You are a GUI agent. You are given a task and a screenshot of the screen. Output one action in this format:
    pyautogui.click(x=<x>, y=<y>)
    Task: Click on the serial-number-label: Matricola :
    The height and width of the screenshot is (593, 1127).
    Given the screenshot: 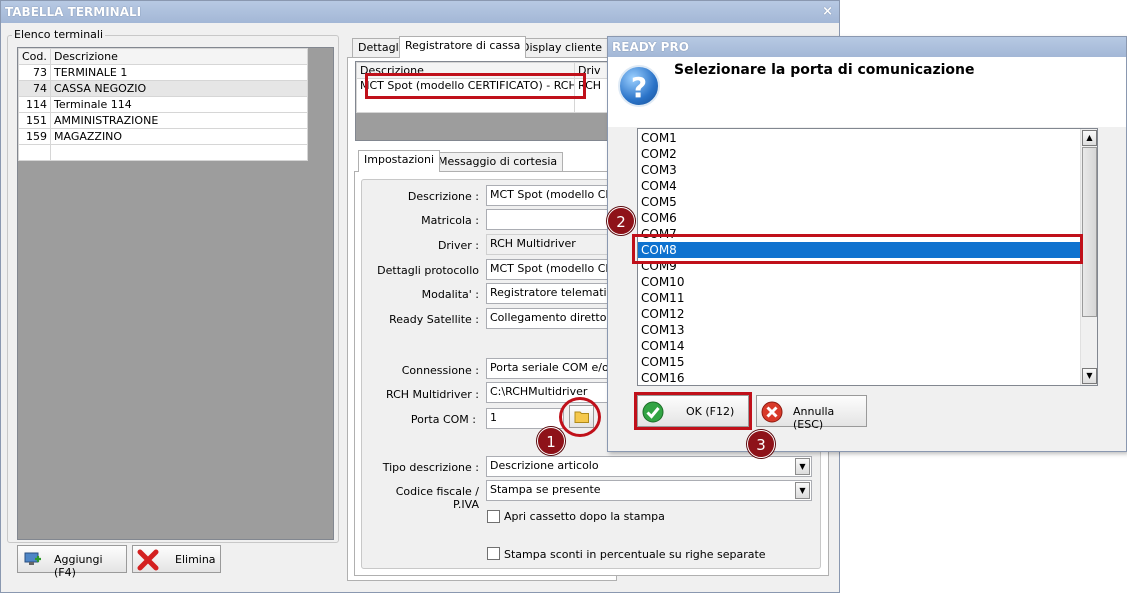 What is the action you would take?
    pyautogui.click(x=450, y=220)
    